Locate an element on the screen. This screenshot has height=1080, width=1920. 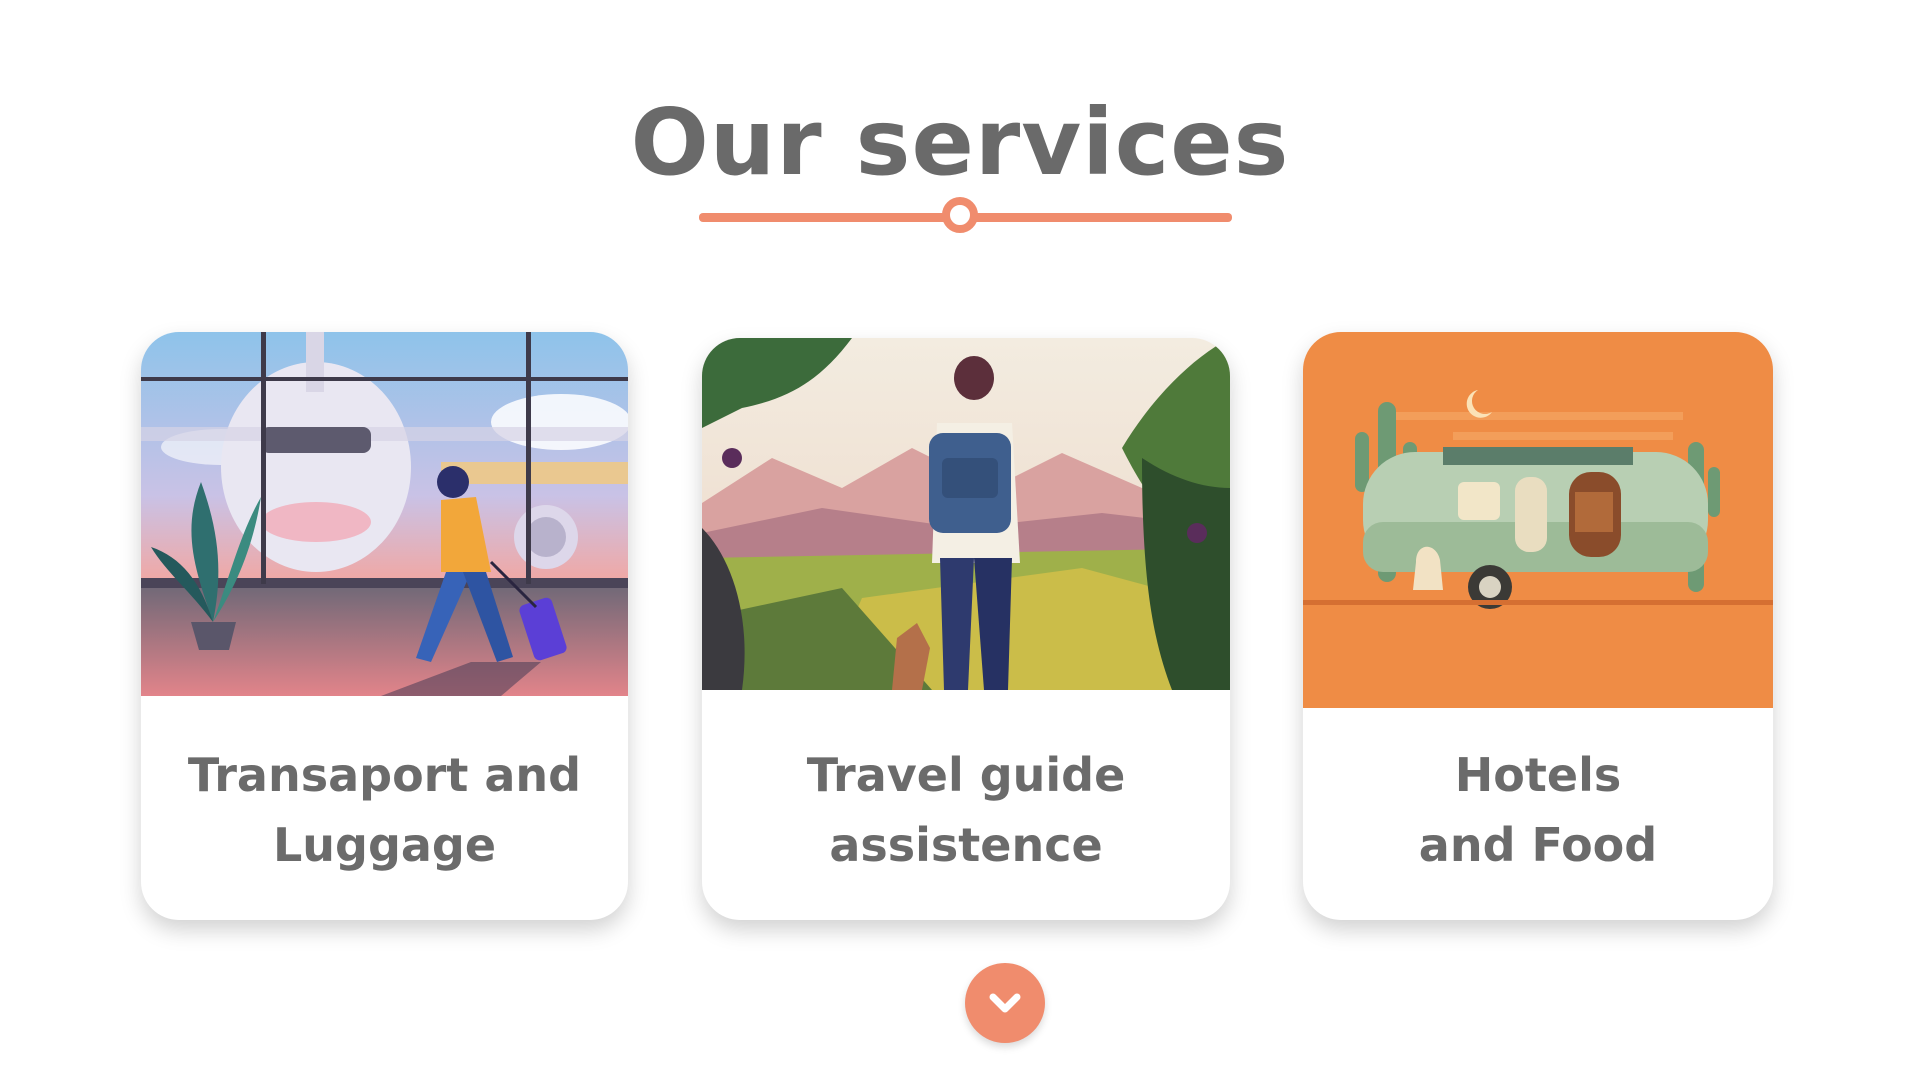
section-title: Our services is located at coordinates (960, 142).